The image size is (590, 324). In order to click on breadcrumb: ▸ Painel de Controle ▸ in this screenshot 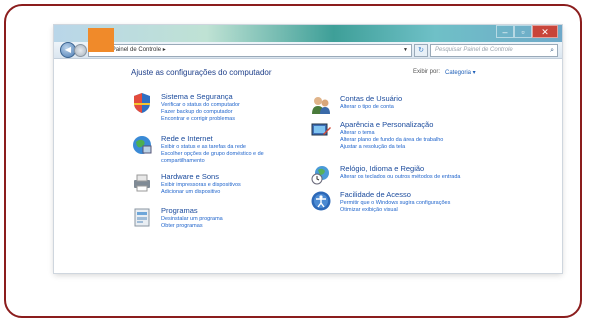, I will do `click(136, 50)`.